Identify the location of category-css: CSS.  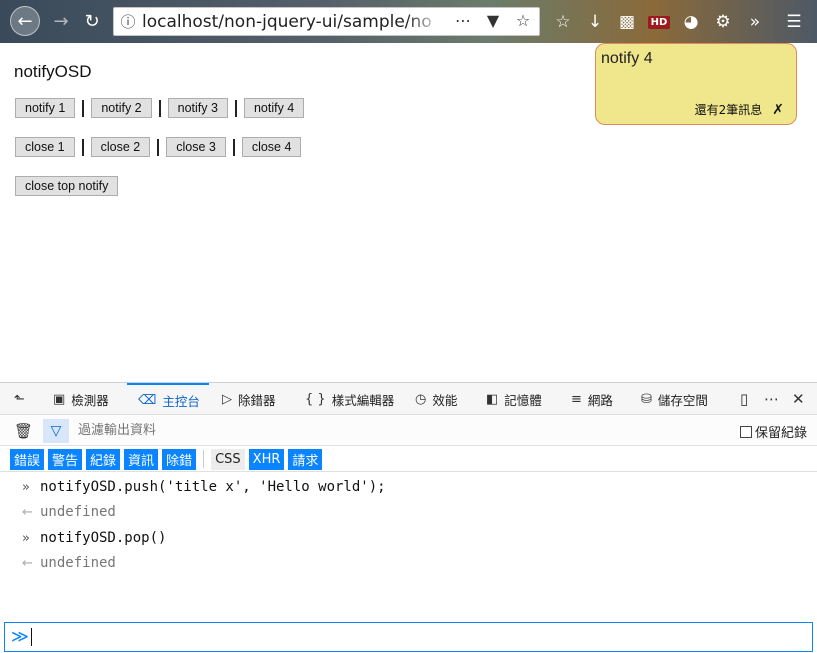
(228, 459).